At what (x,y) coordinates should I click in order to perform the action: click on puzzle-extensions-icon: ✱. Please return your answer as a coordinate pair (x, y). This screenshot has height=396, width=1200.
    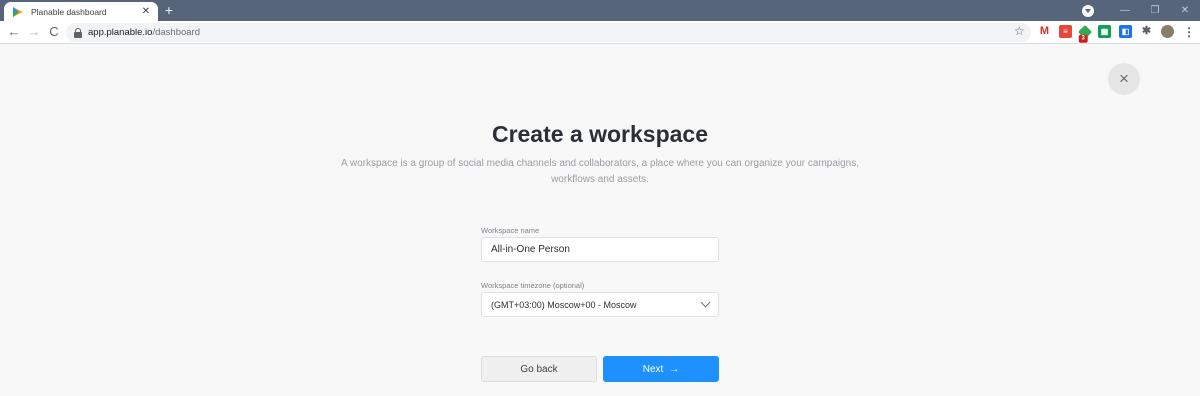
    Looking at the image, I should click on (1146, 31).